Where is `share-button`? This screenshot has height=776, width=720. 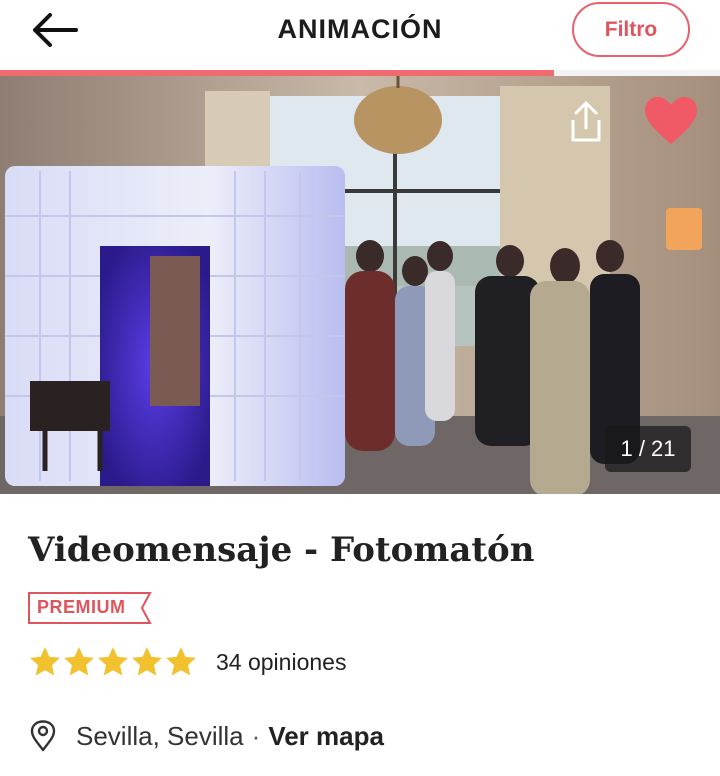 share-button is located at coordinates (586, 122).